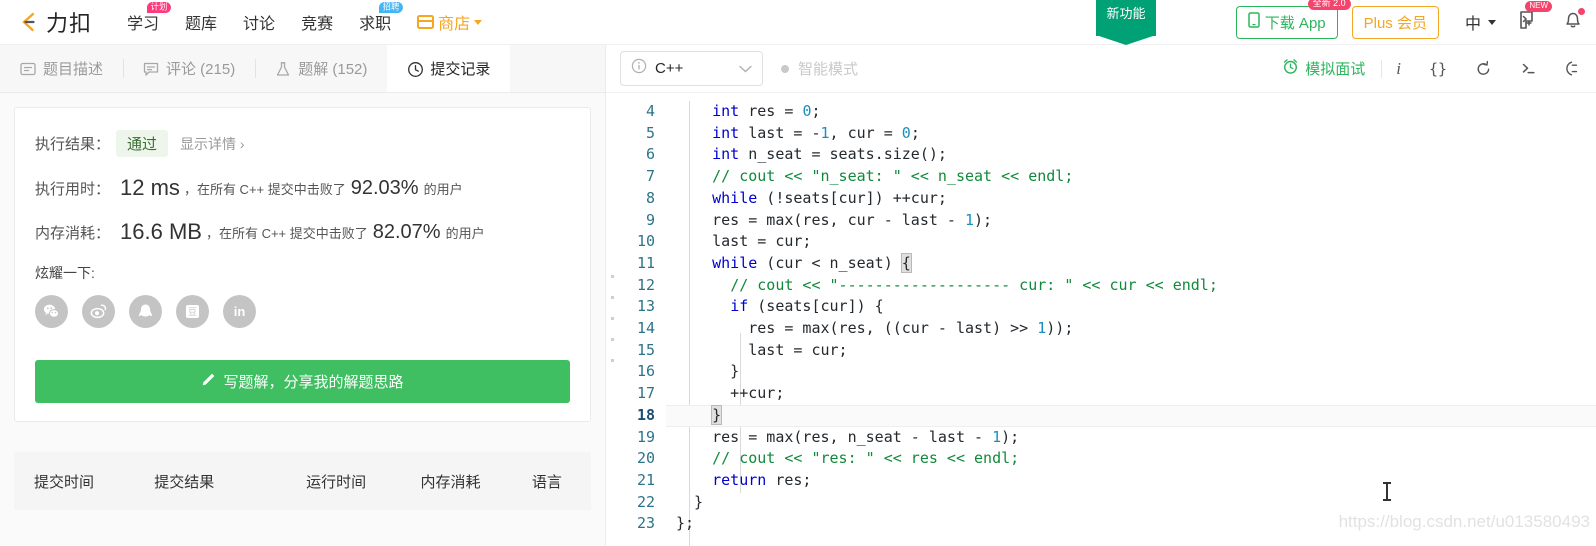 The height and width of the screenshot is (546, 1596). What do you see at coordinates (1131, 459) in the screenshot?
I see `code-line: // cout << "res: " << res << endl;` at bounding box center [1131, 459].